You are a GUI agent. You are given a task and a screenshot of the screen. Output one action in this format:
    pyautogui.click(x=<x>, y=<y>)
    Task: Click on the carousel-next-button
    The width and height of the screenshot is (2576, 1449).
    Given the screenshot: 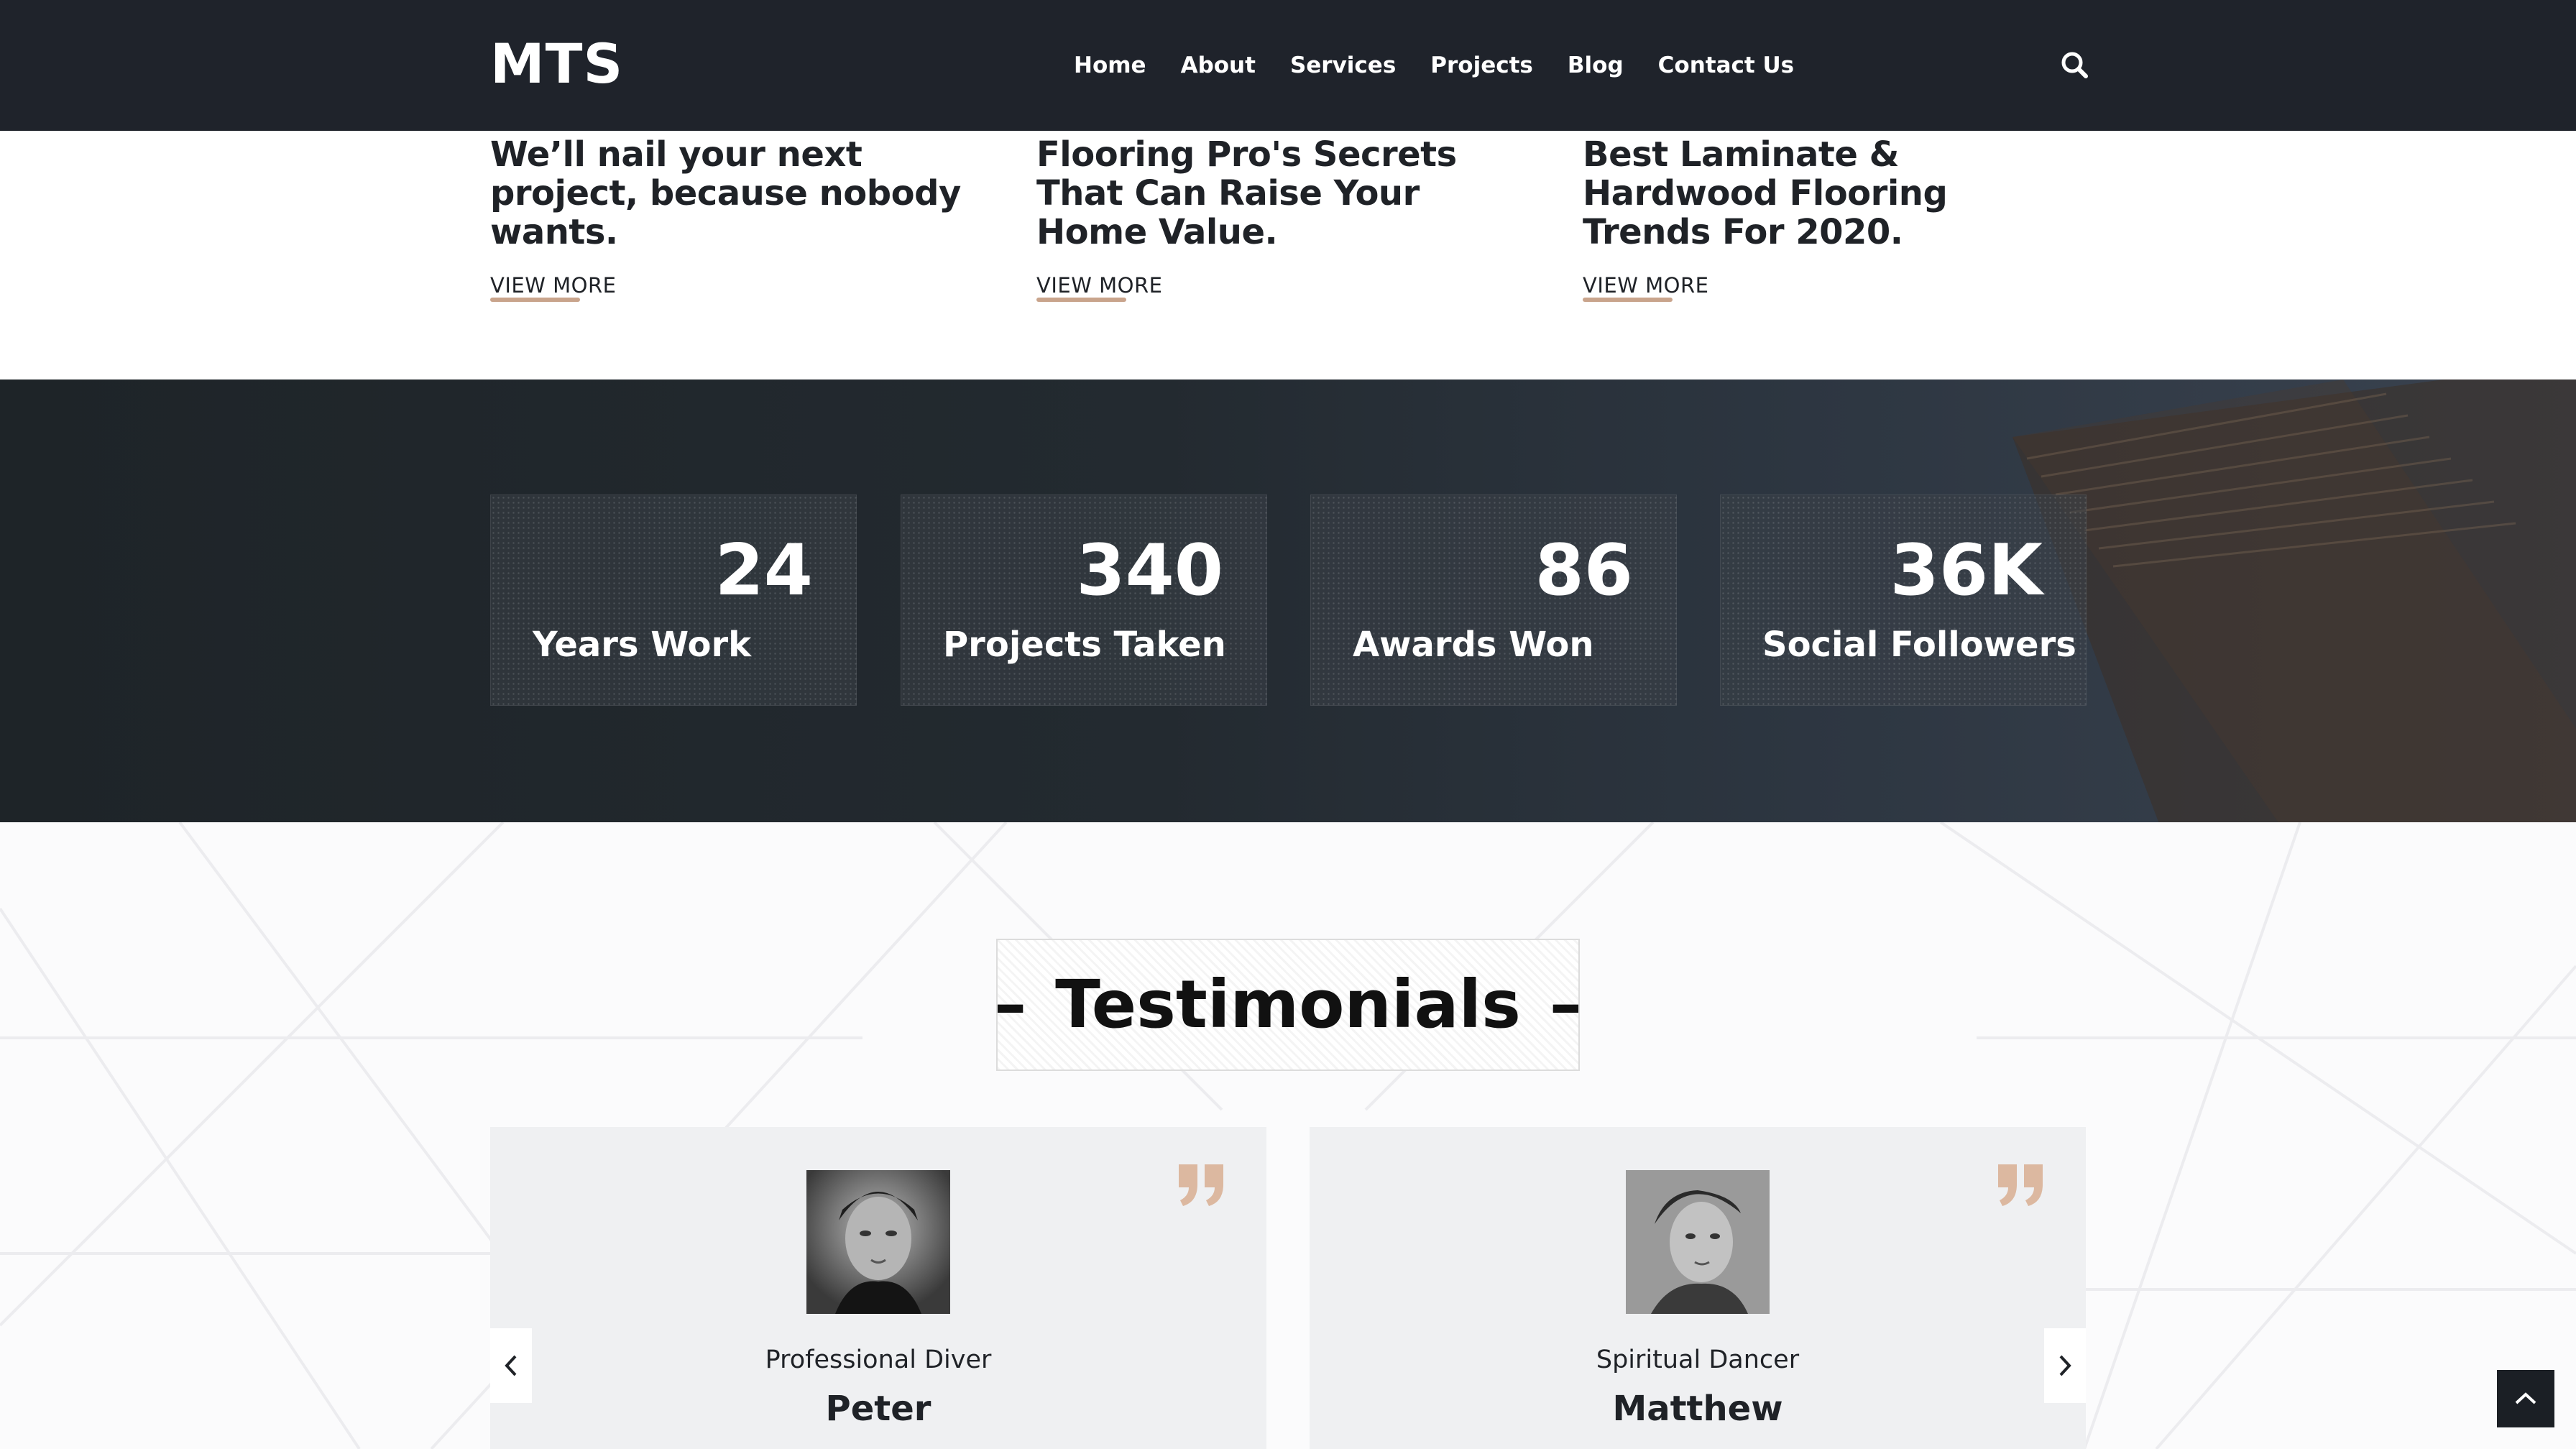 What is the action you would take?
    pyautogui.click(x=2065, y=1365)
    